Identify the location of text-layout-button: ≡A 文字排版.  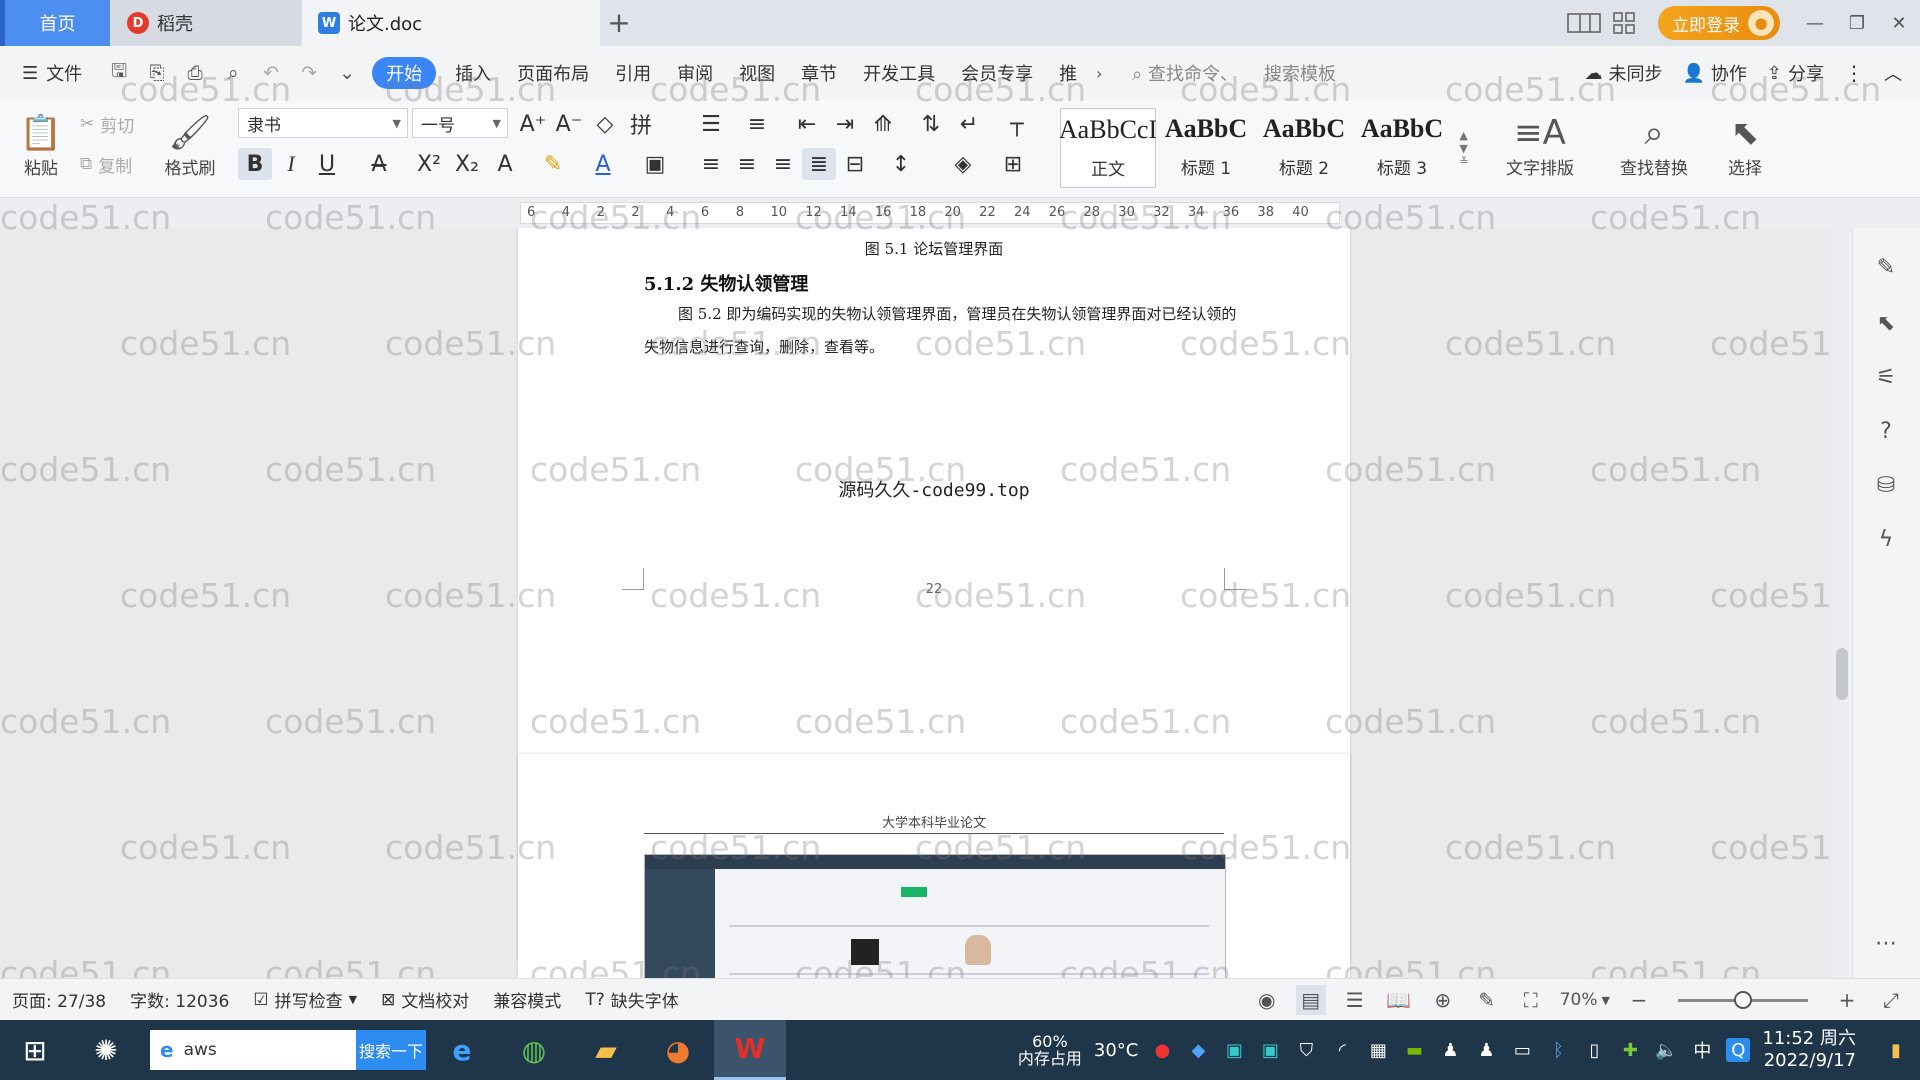
(1540, 147).